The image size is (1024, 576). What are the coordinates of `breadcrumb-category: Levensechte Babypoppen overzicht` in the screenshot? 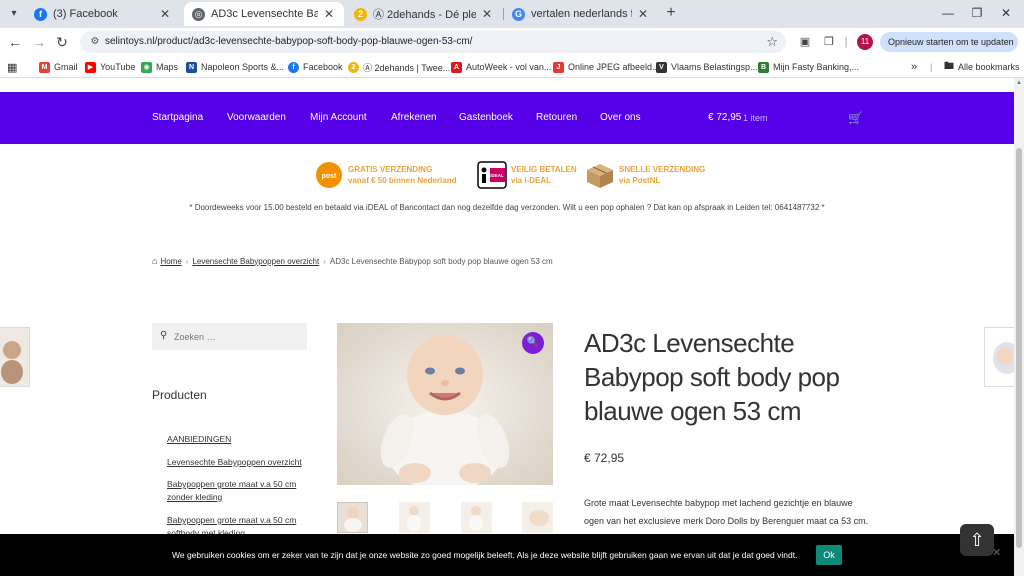 It's located at (255, 261).